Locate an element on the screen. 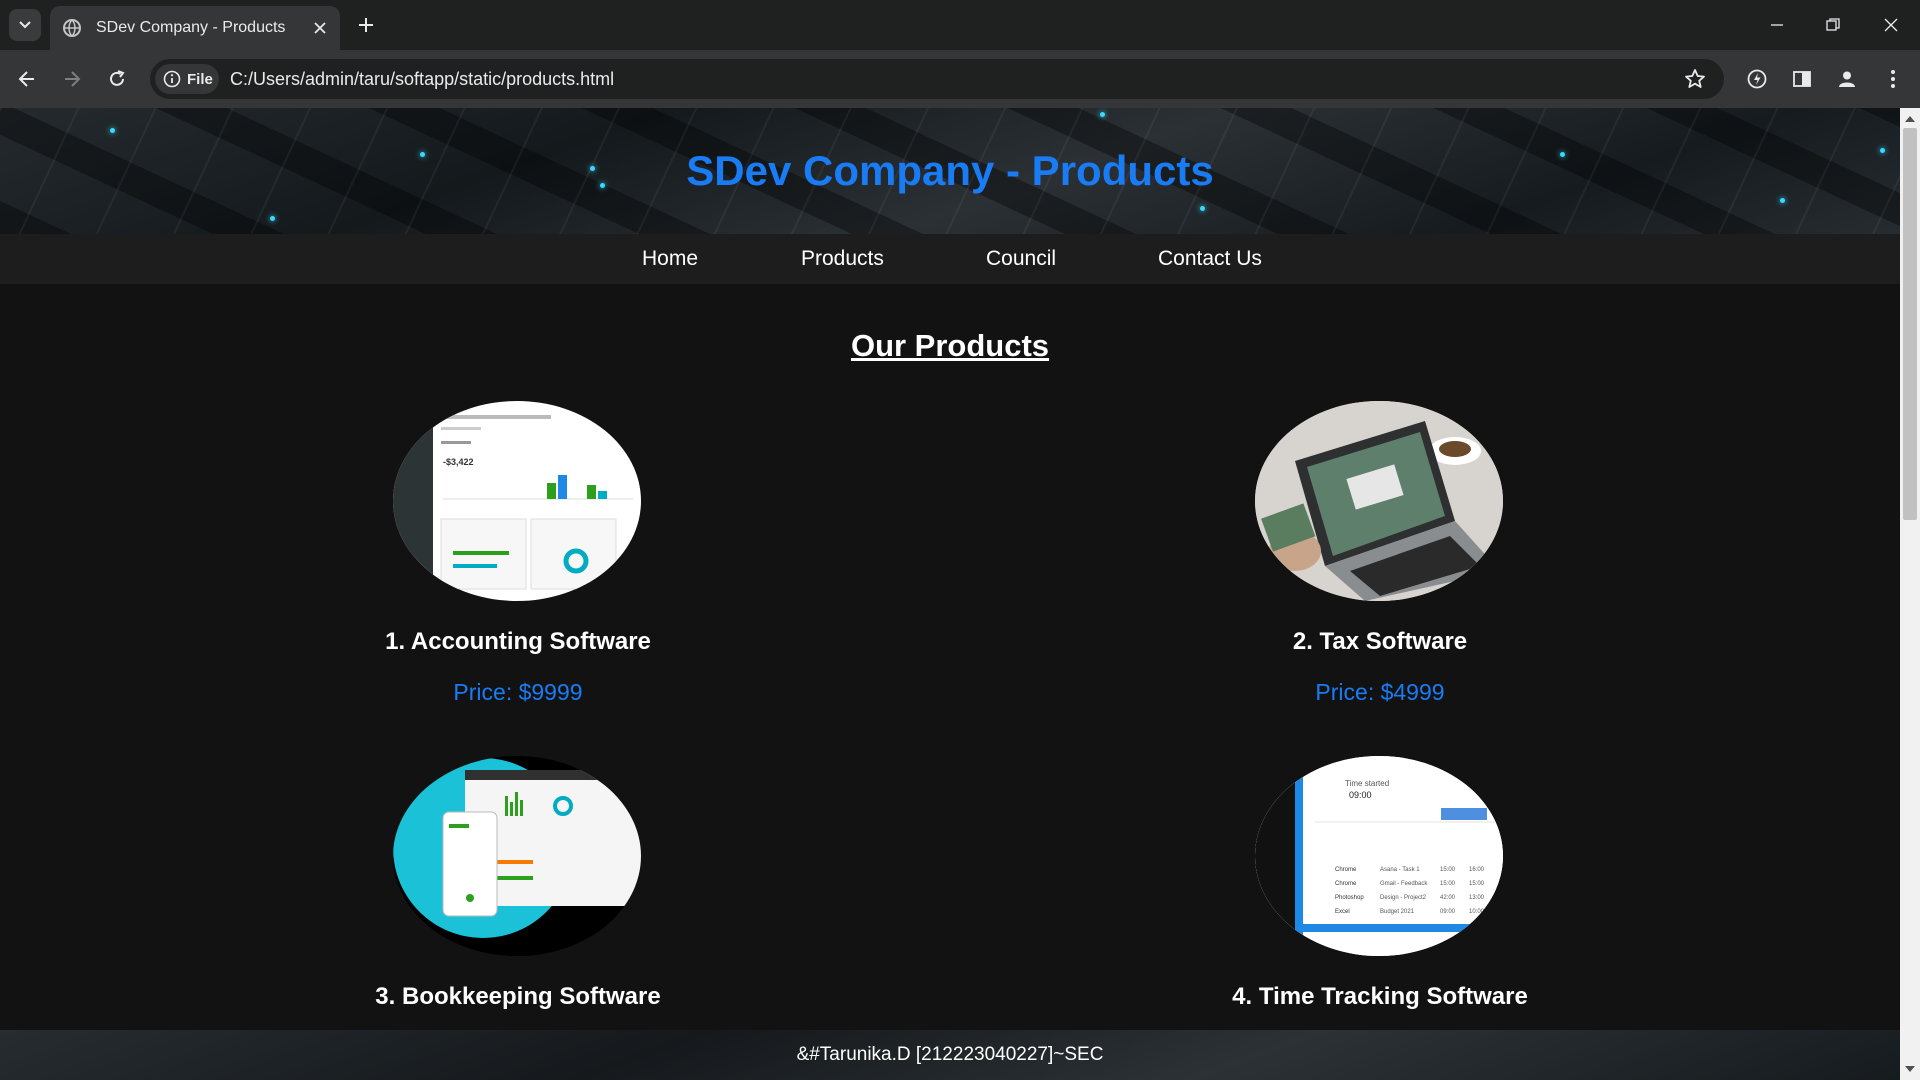 The height and width of the screenshot is (1080, 1920). svg-text: Time started is located at coordinates (1367, 783).